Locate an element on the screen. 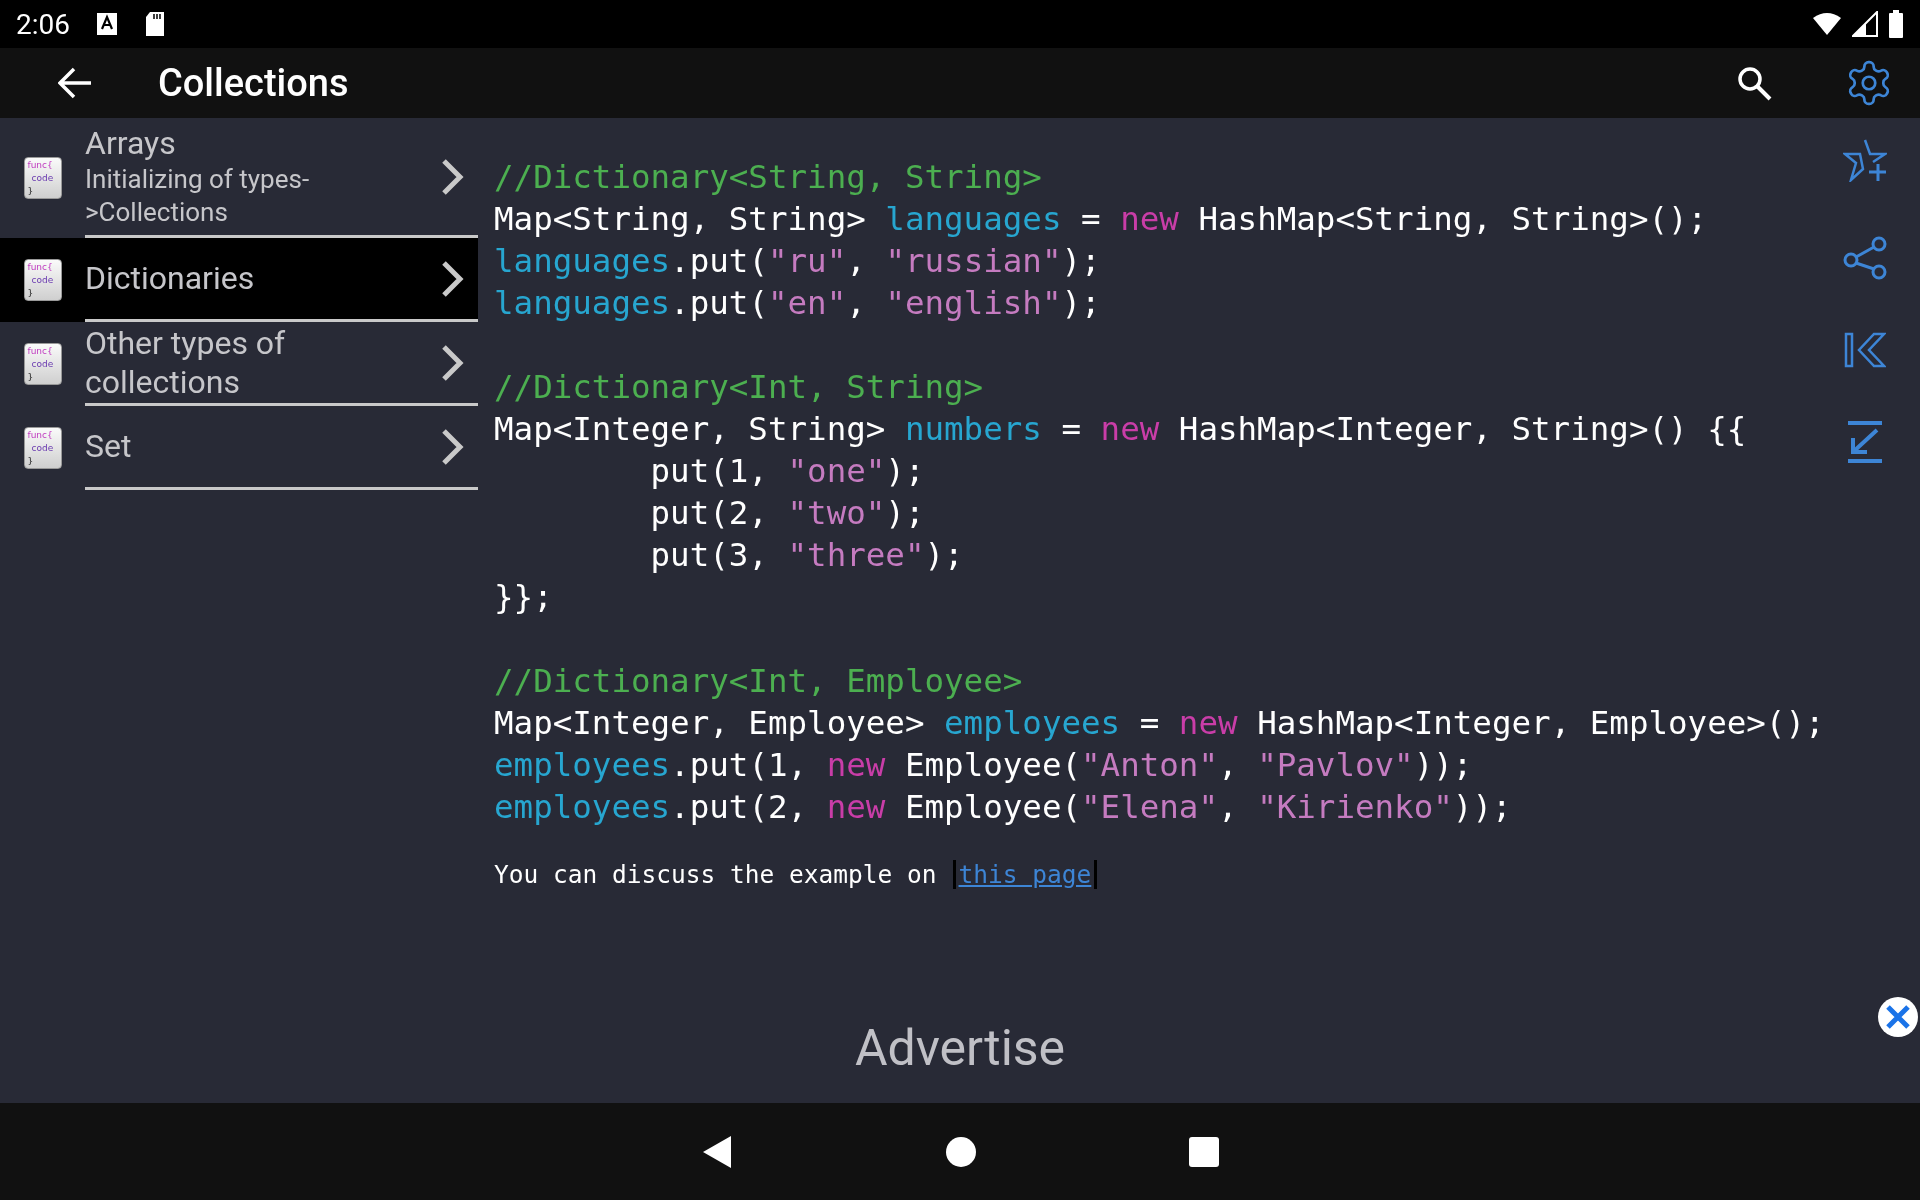 This screenshot has height=1200, width=1920. code-line: employees.put(1, new Employee("Anton", "Pavlov")); is located at coordinates (983, 765).